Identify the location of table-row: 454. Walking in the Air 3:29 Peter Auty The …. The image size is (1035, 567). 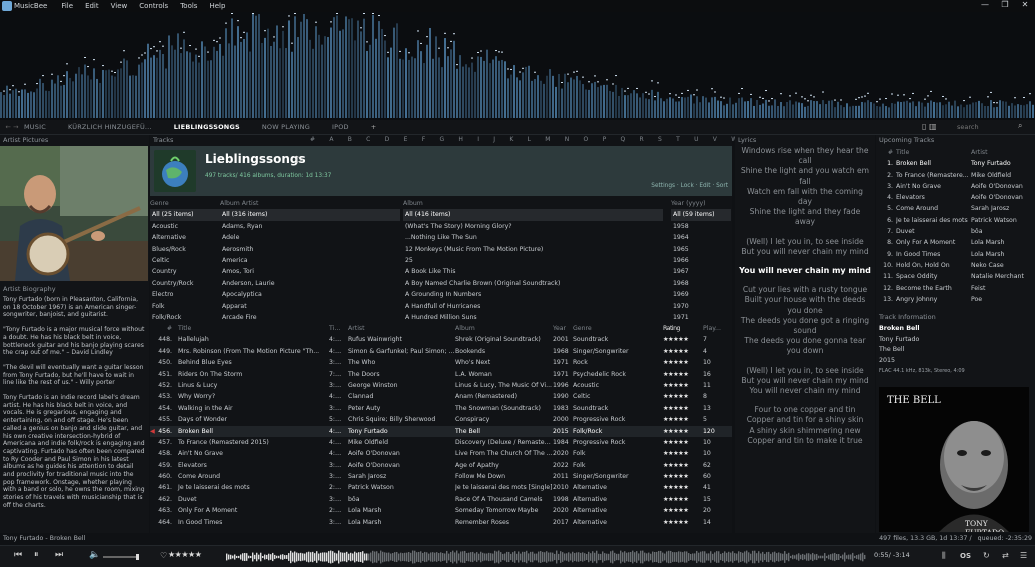
(441, 408).